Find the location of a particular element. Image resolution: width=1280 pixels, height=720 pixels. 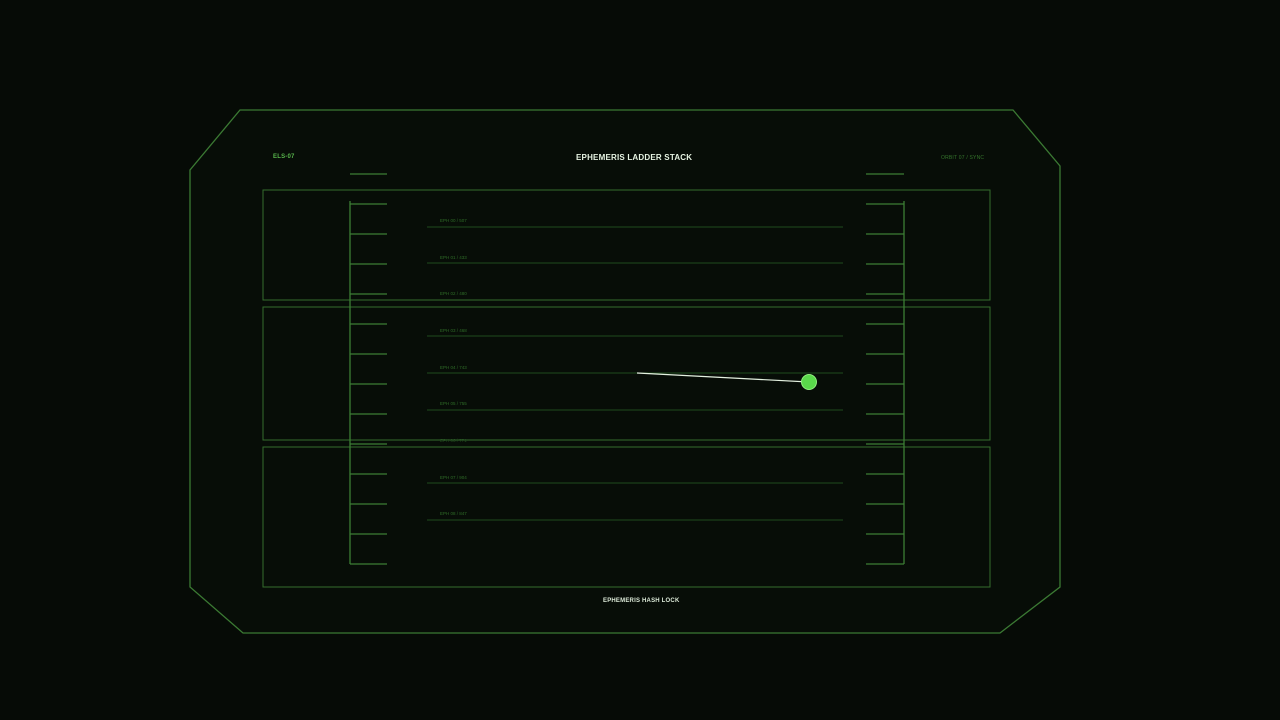

ephemeris-label: EPH 00 / 507 is located at coordinates (453, 220).